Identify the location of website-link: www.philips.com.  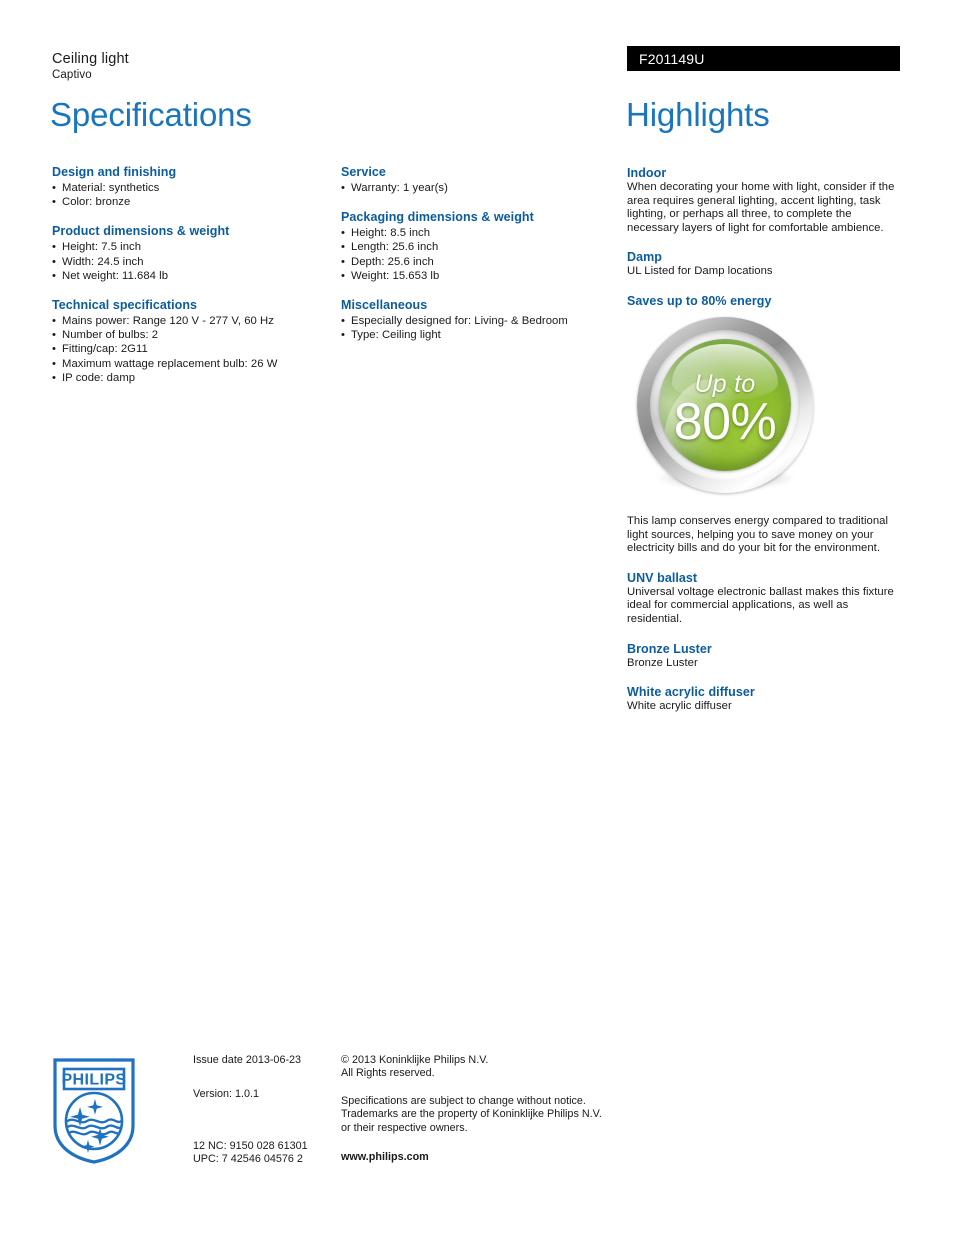
(385, 1157).